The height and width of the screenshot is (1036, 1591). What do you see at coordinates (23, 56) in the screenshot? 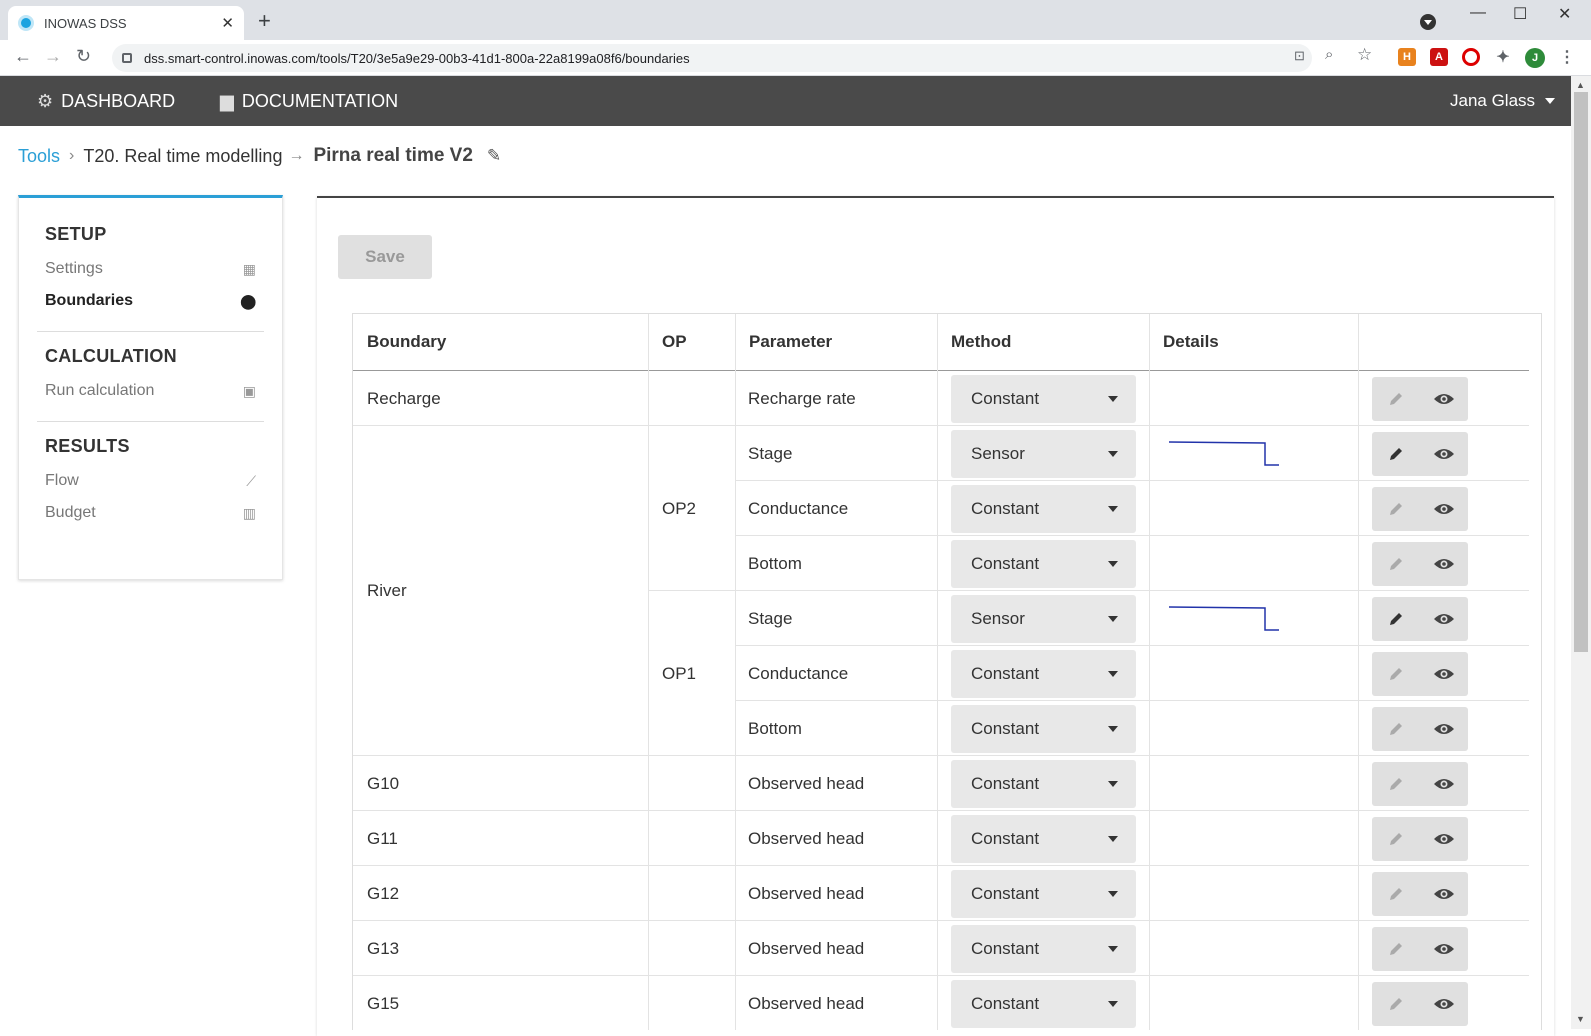
I see `back-icon: ←` at bounding box center [23, 56].